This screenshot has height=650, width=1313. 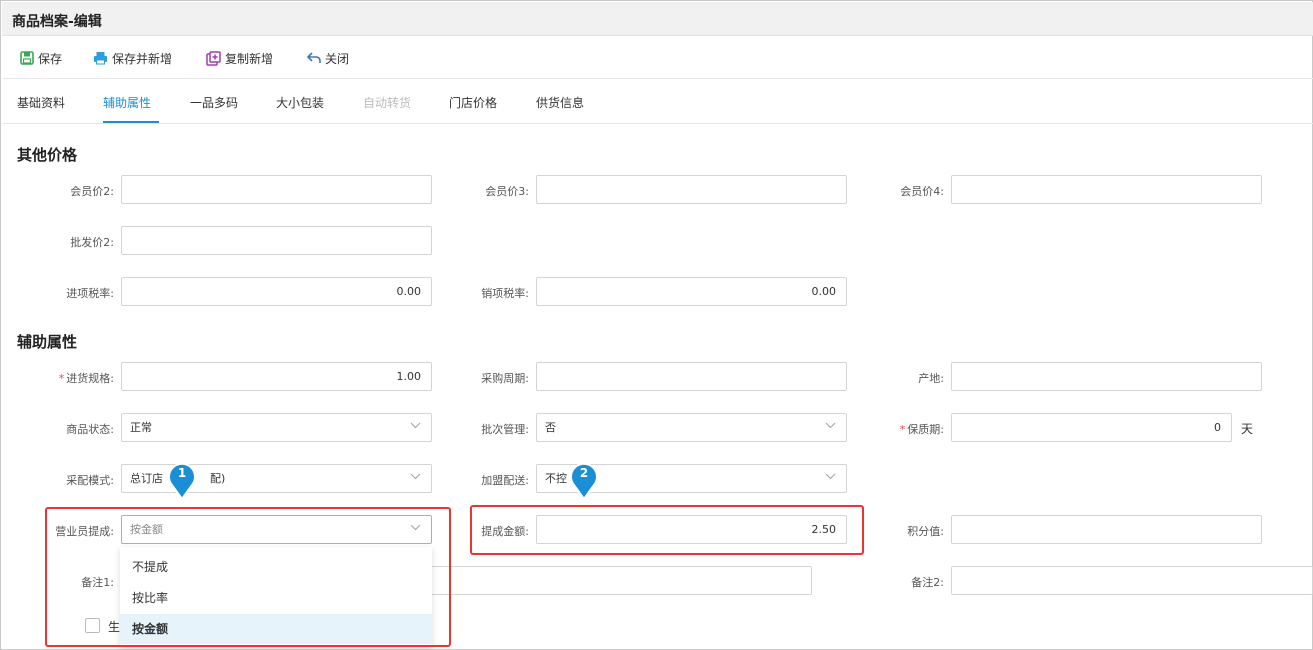 I want to click on callout-marker-1-number: 1, so click(x=182, y=473).